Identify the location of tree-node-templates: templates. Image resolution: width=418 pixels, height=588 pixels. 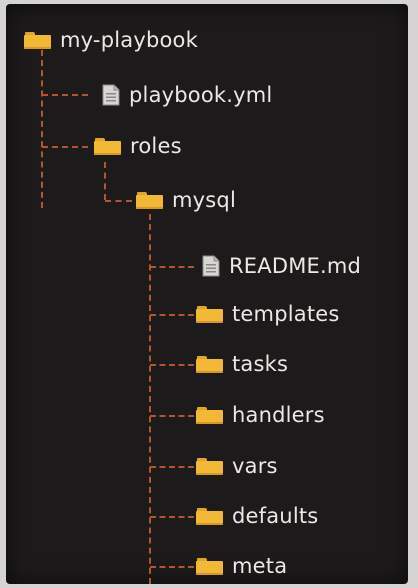
(268, 314).